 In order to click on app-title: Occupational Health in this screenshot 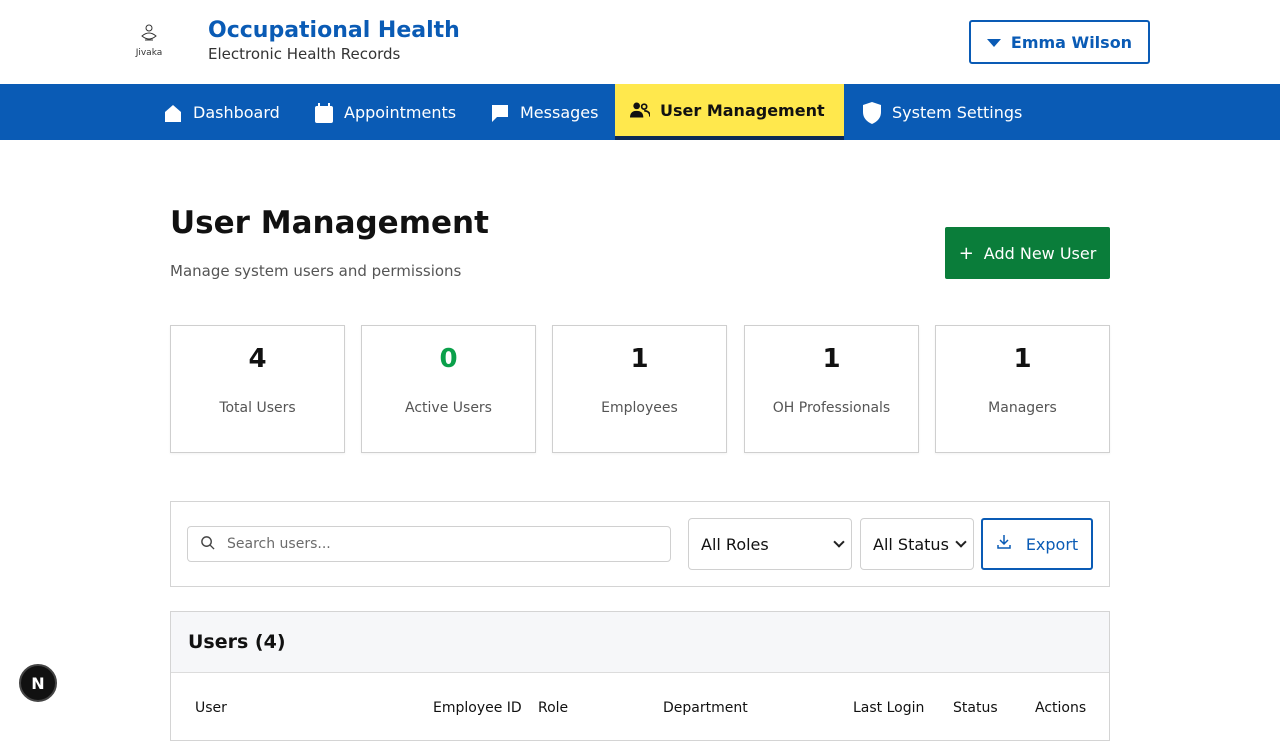, I will do `click(334, 30)`.